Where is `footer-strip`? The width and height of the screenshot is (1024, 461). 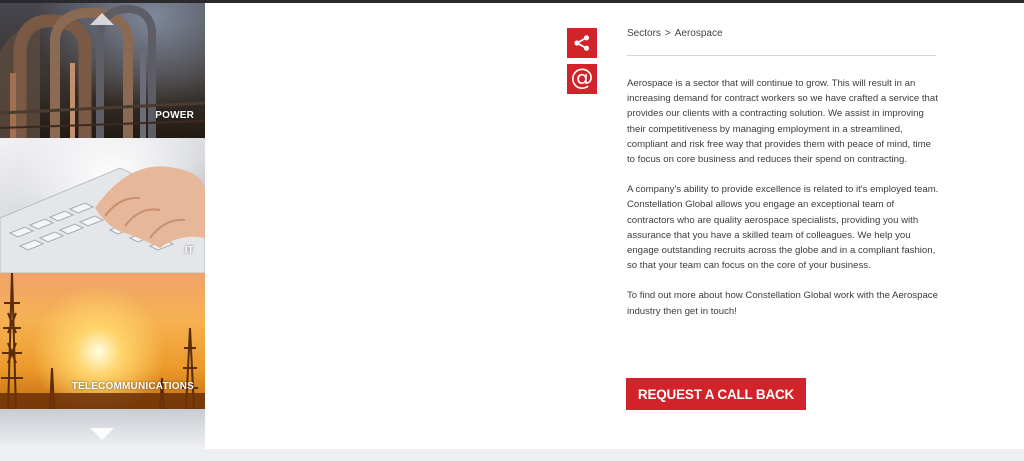
footer-strip is located at coordinates (512, 455).